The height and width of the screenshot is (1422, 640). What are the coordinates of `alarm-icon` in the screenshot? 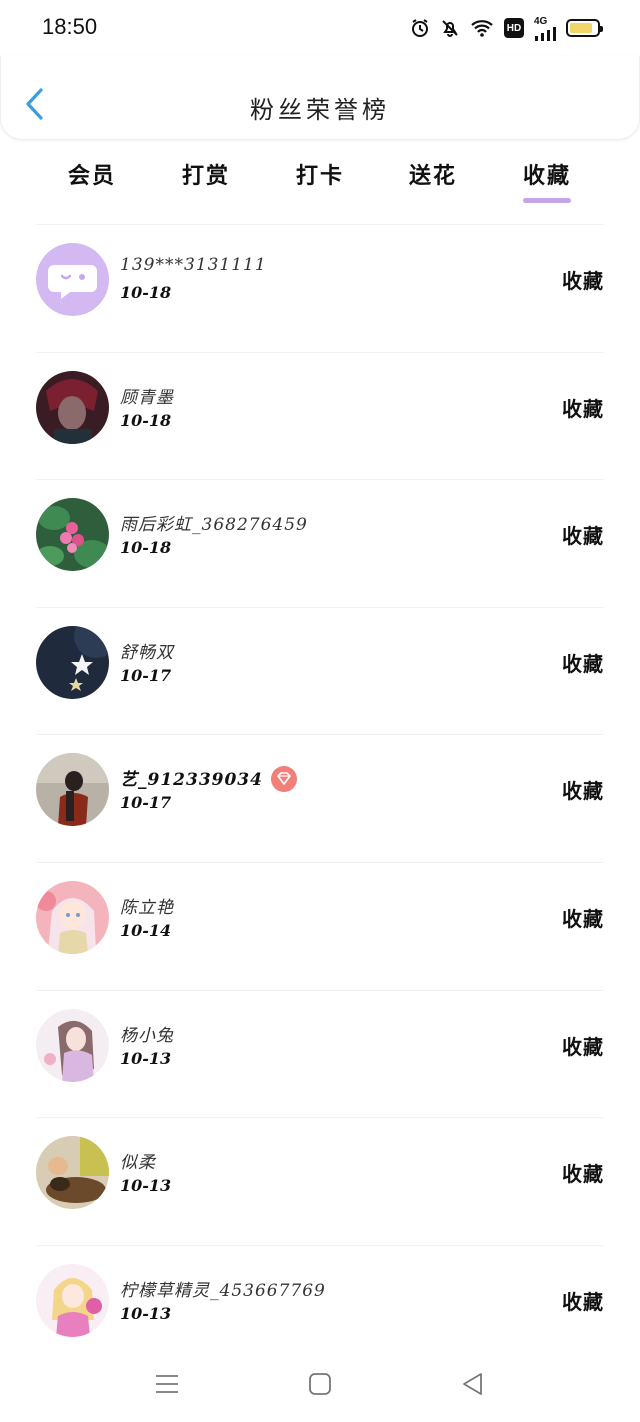 It's located at (420, 28).